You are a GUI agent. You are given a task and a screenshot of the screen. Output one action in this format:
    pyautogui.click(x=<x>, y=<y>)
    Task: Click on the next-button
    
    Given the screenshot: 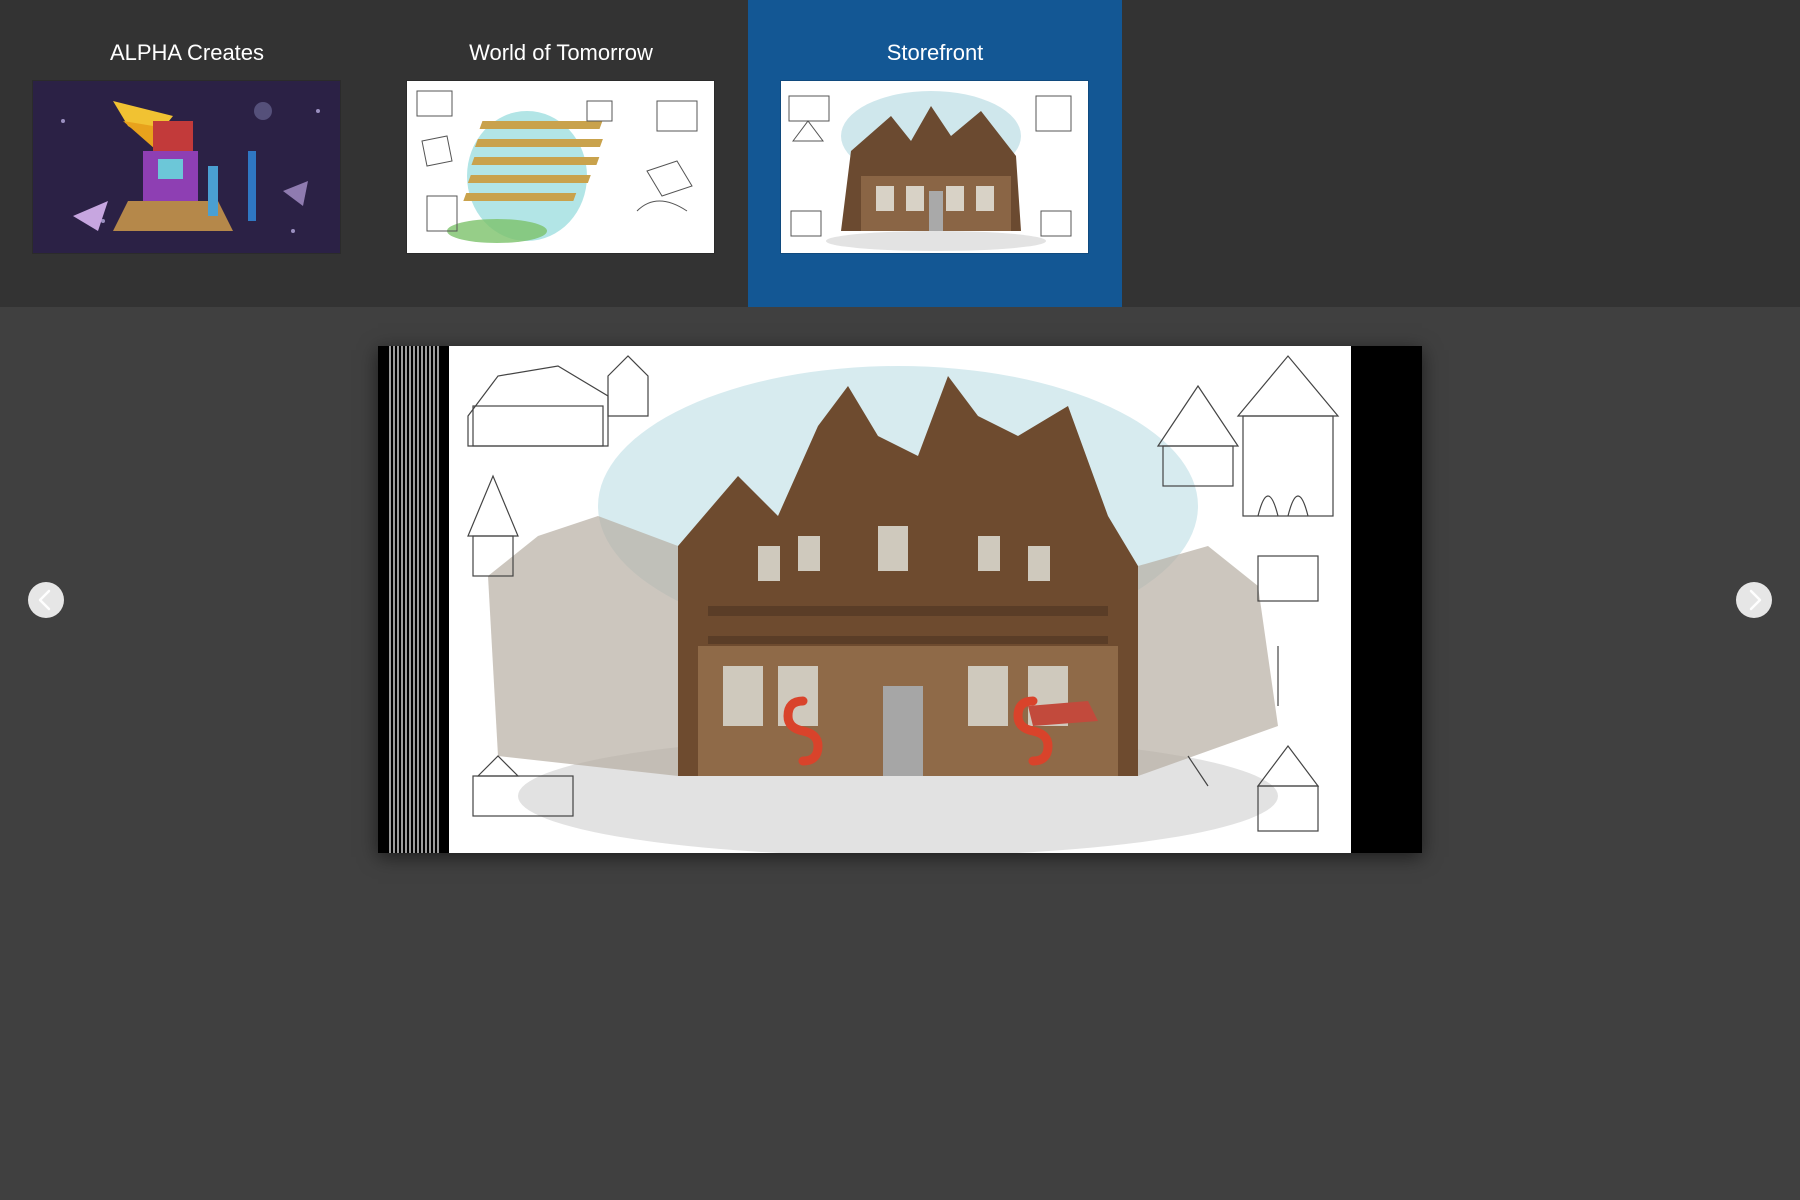 What is the action you would take?
    pyautogui.click(x=1754, y=600)
    